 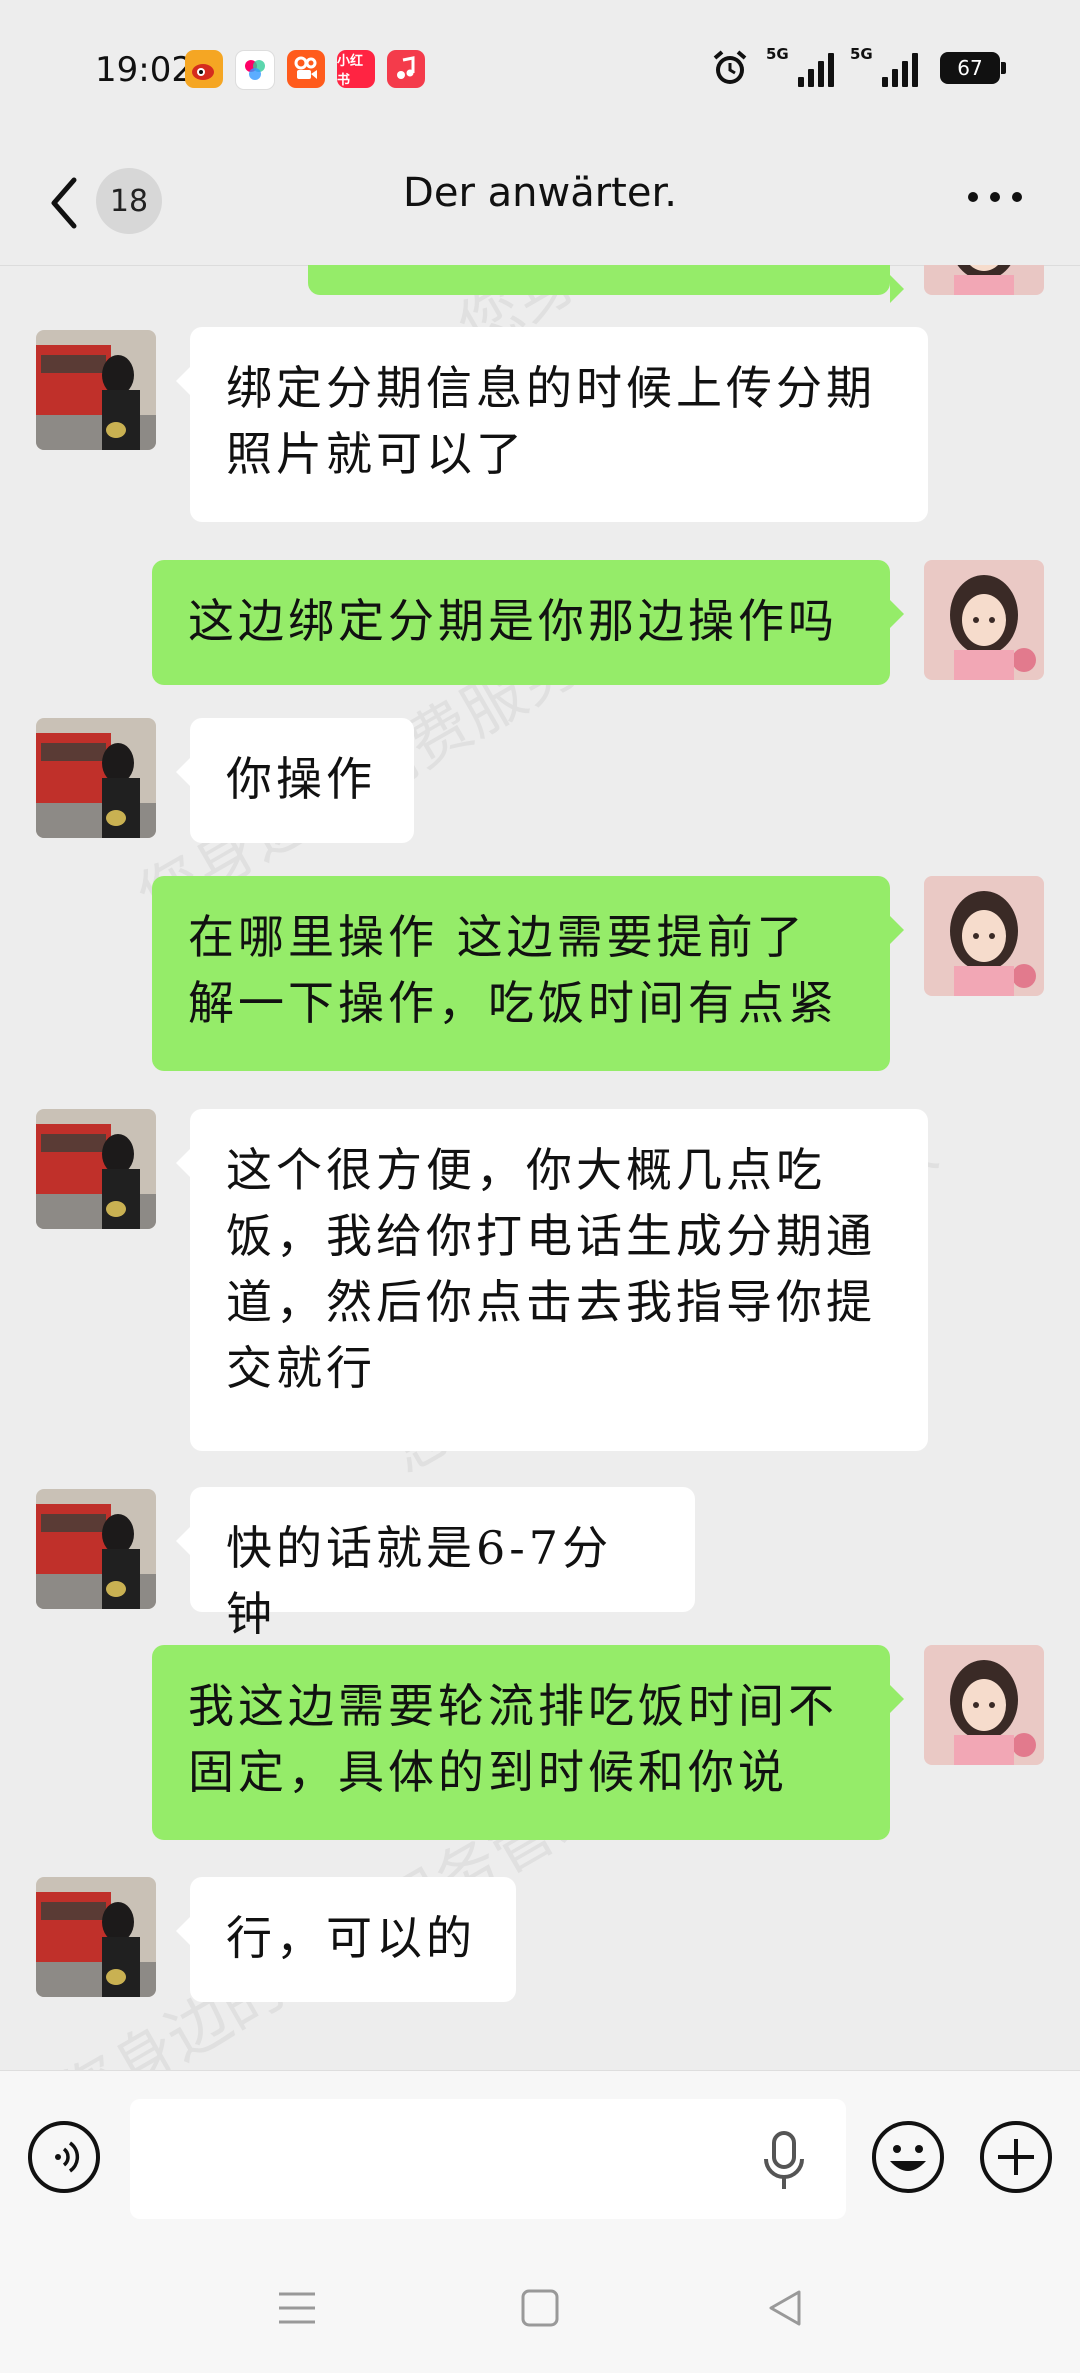 I want to click on message-text: 在哪里操作 这边需要提前了解一下操作，吃饭时间有点紧, so click(x=513, y=970).